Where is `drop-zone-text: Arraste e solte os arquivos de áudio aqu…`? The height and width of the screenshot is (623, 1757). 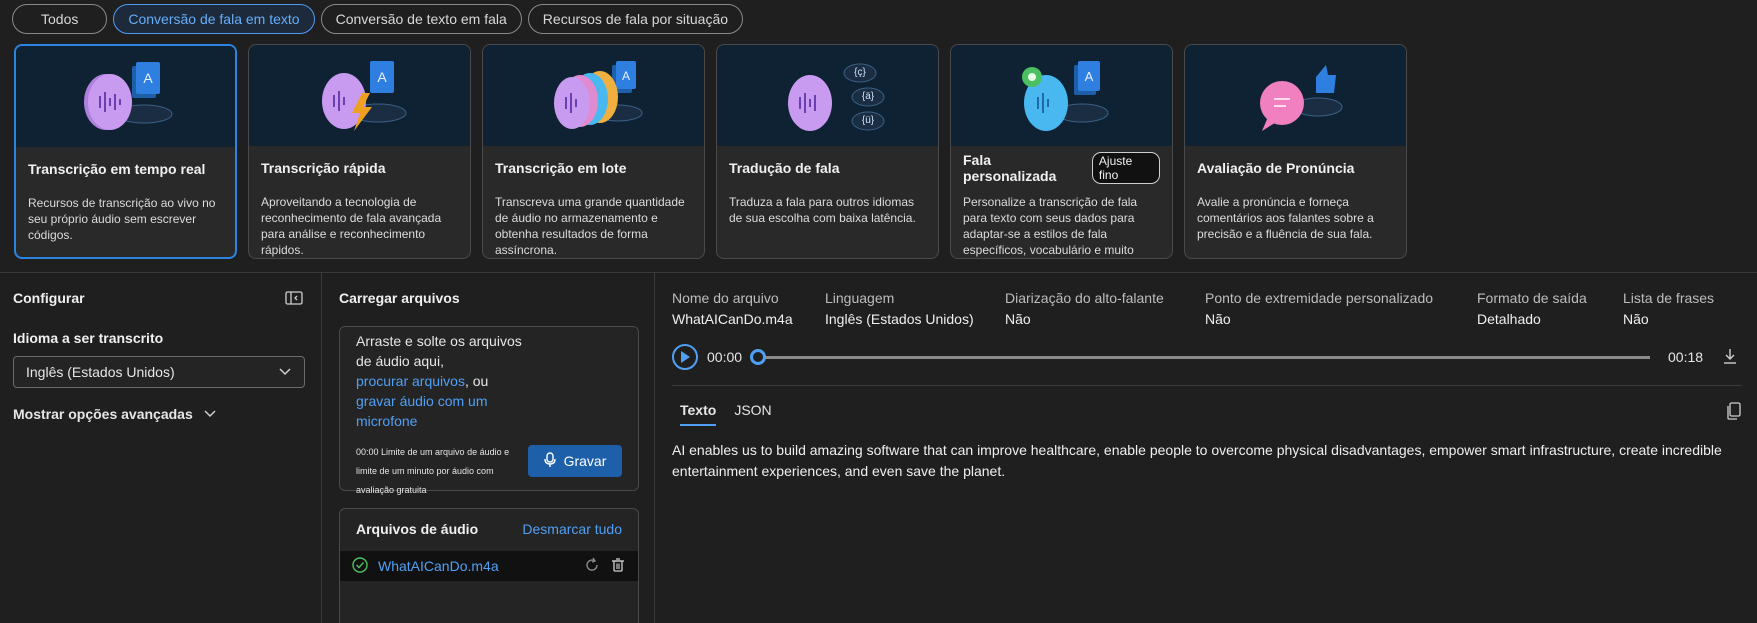
drop-zone-text: Arraste e solte os arquivos de áudio aqu… is located at coordinates (446, 381).